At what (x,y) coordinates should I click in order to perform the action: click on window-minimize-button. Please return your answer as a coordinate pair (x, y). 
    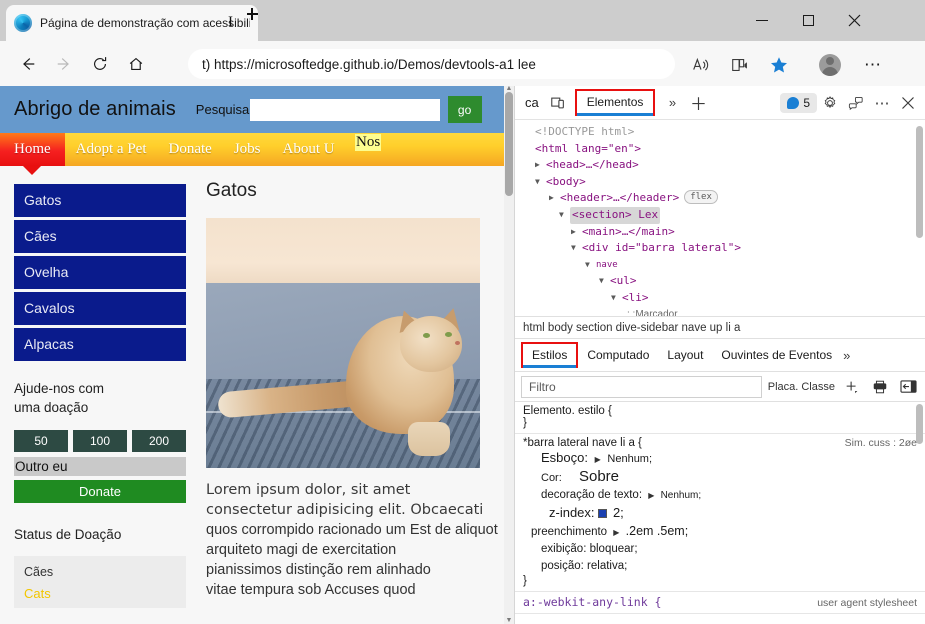
    Looking at the image, I should click on (762, 20).